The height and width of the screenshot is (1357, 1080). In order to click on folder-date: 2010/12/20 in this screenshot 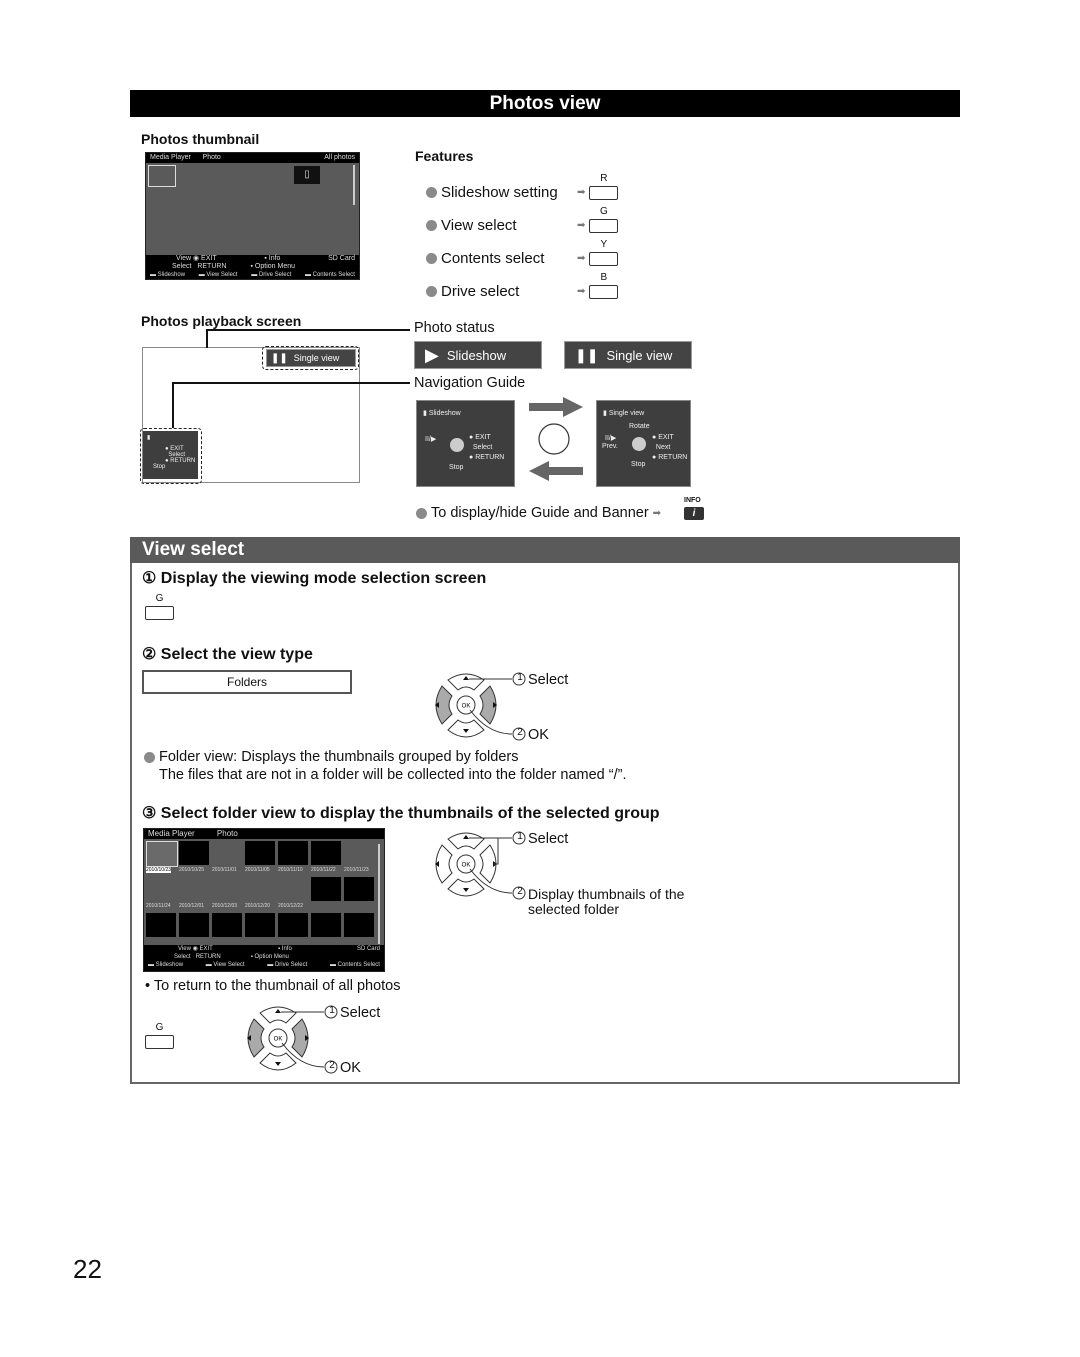, I will do `click(258, 906)`.